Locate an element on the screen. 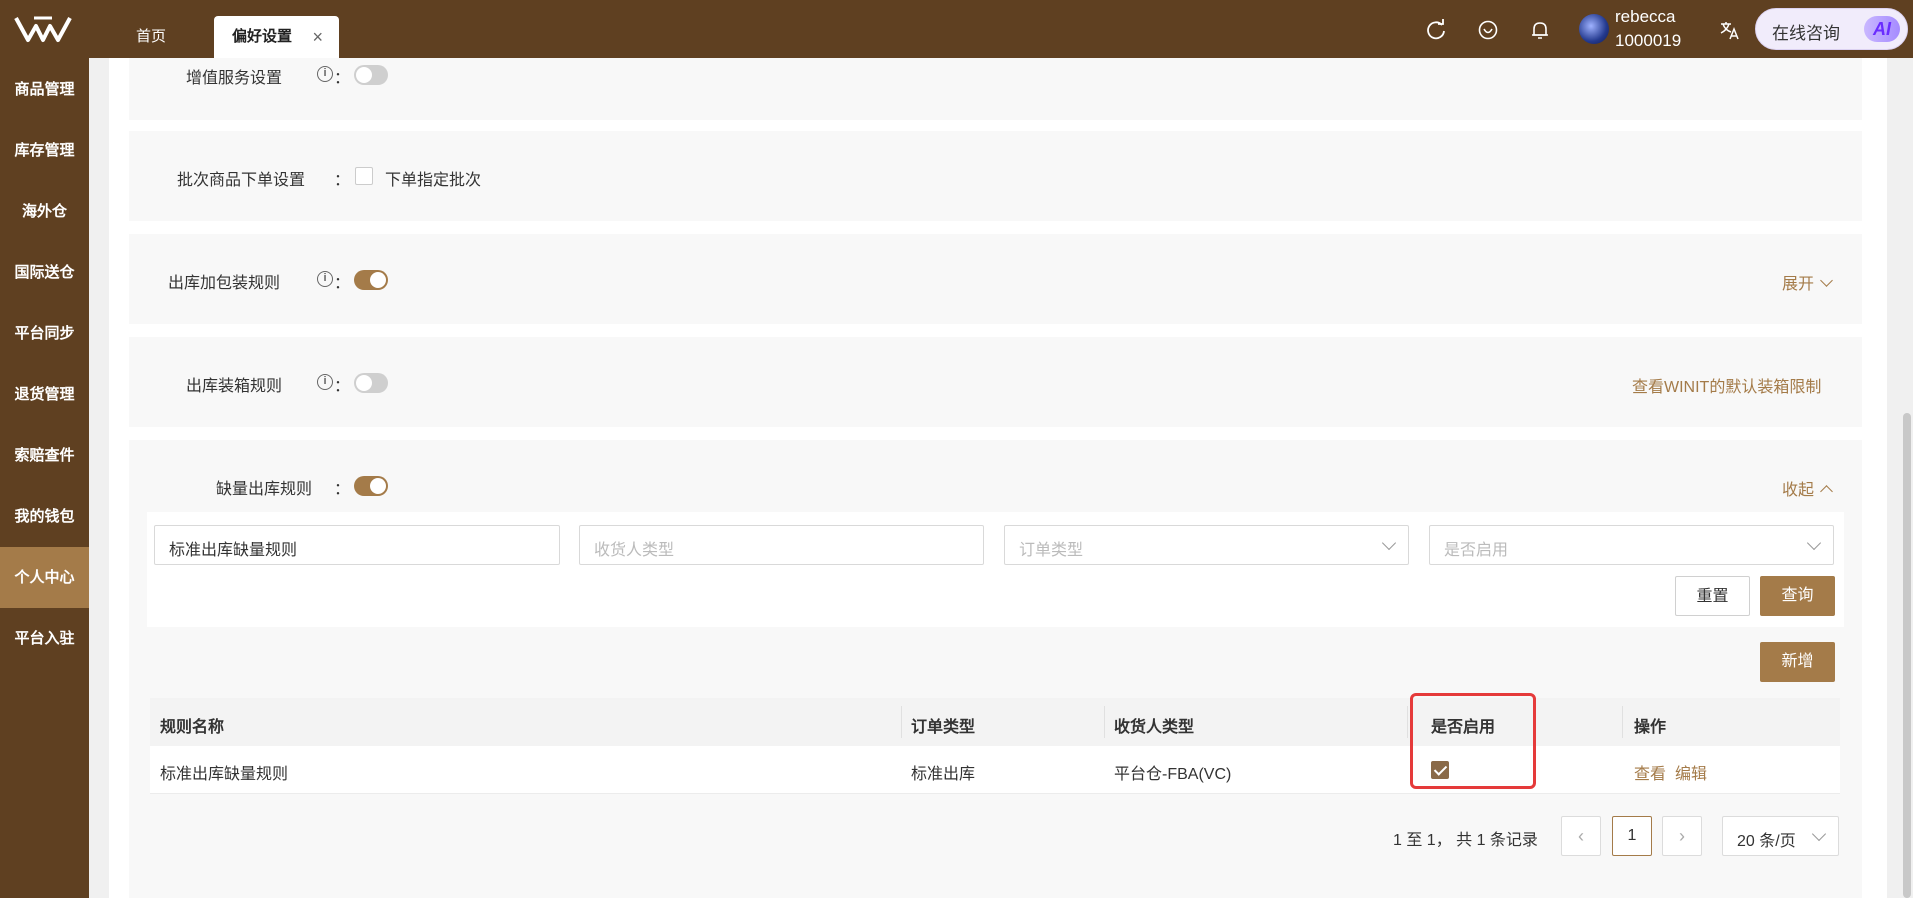  reset-button: 重置 is located at coordinates (1712, 596).